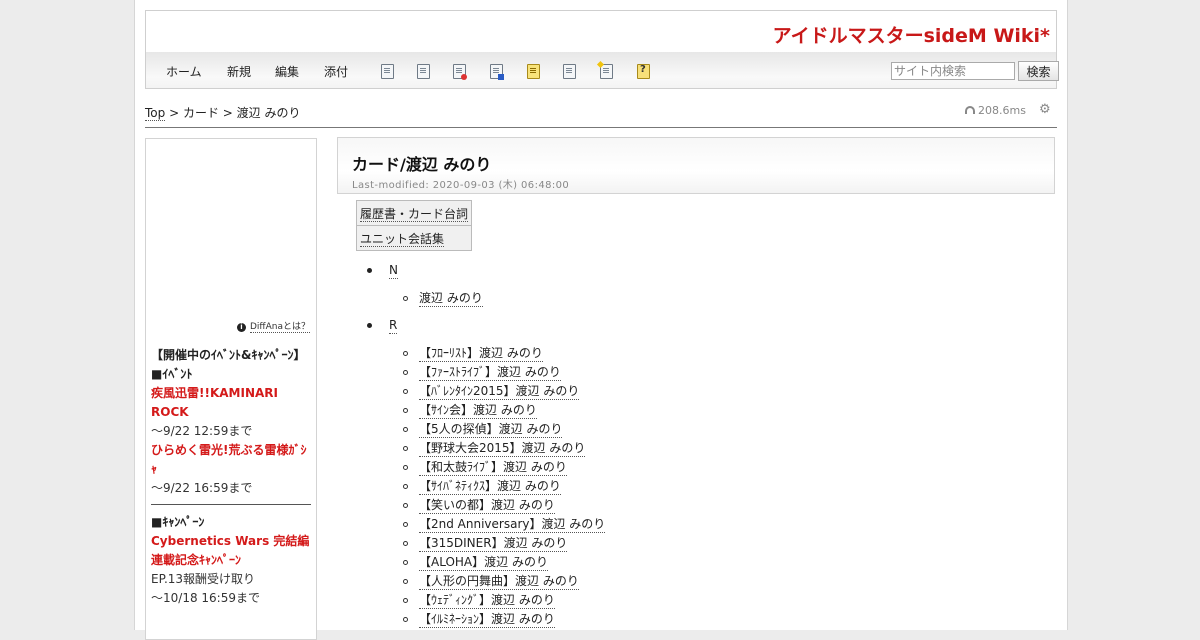 The image size is (1200, 640). I want to click on section-link-n: N, so click(393, 271).